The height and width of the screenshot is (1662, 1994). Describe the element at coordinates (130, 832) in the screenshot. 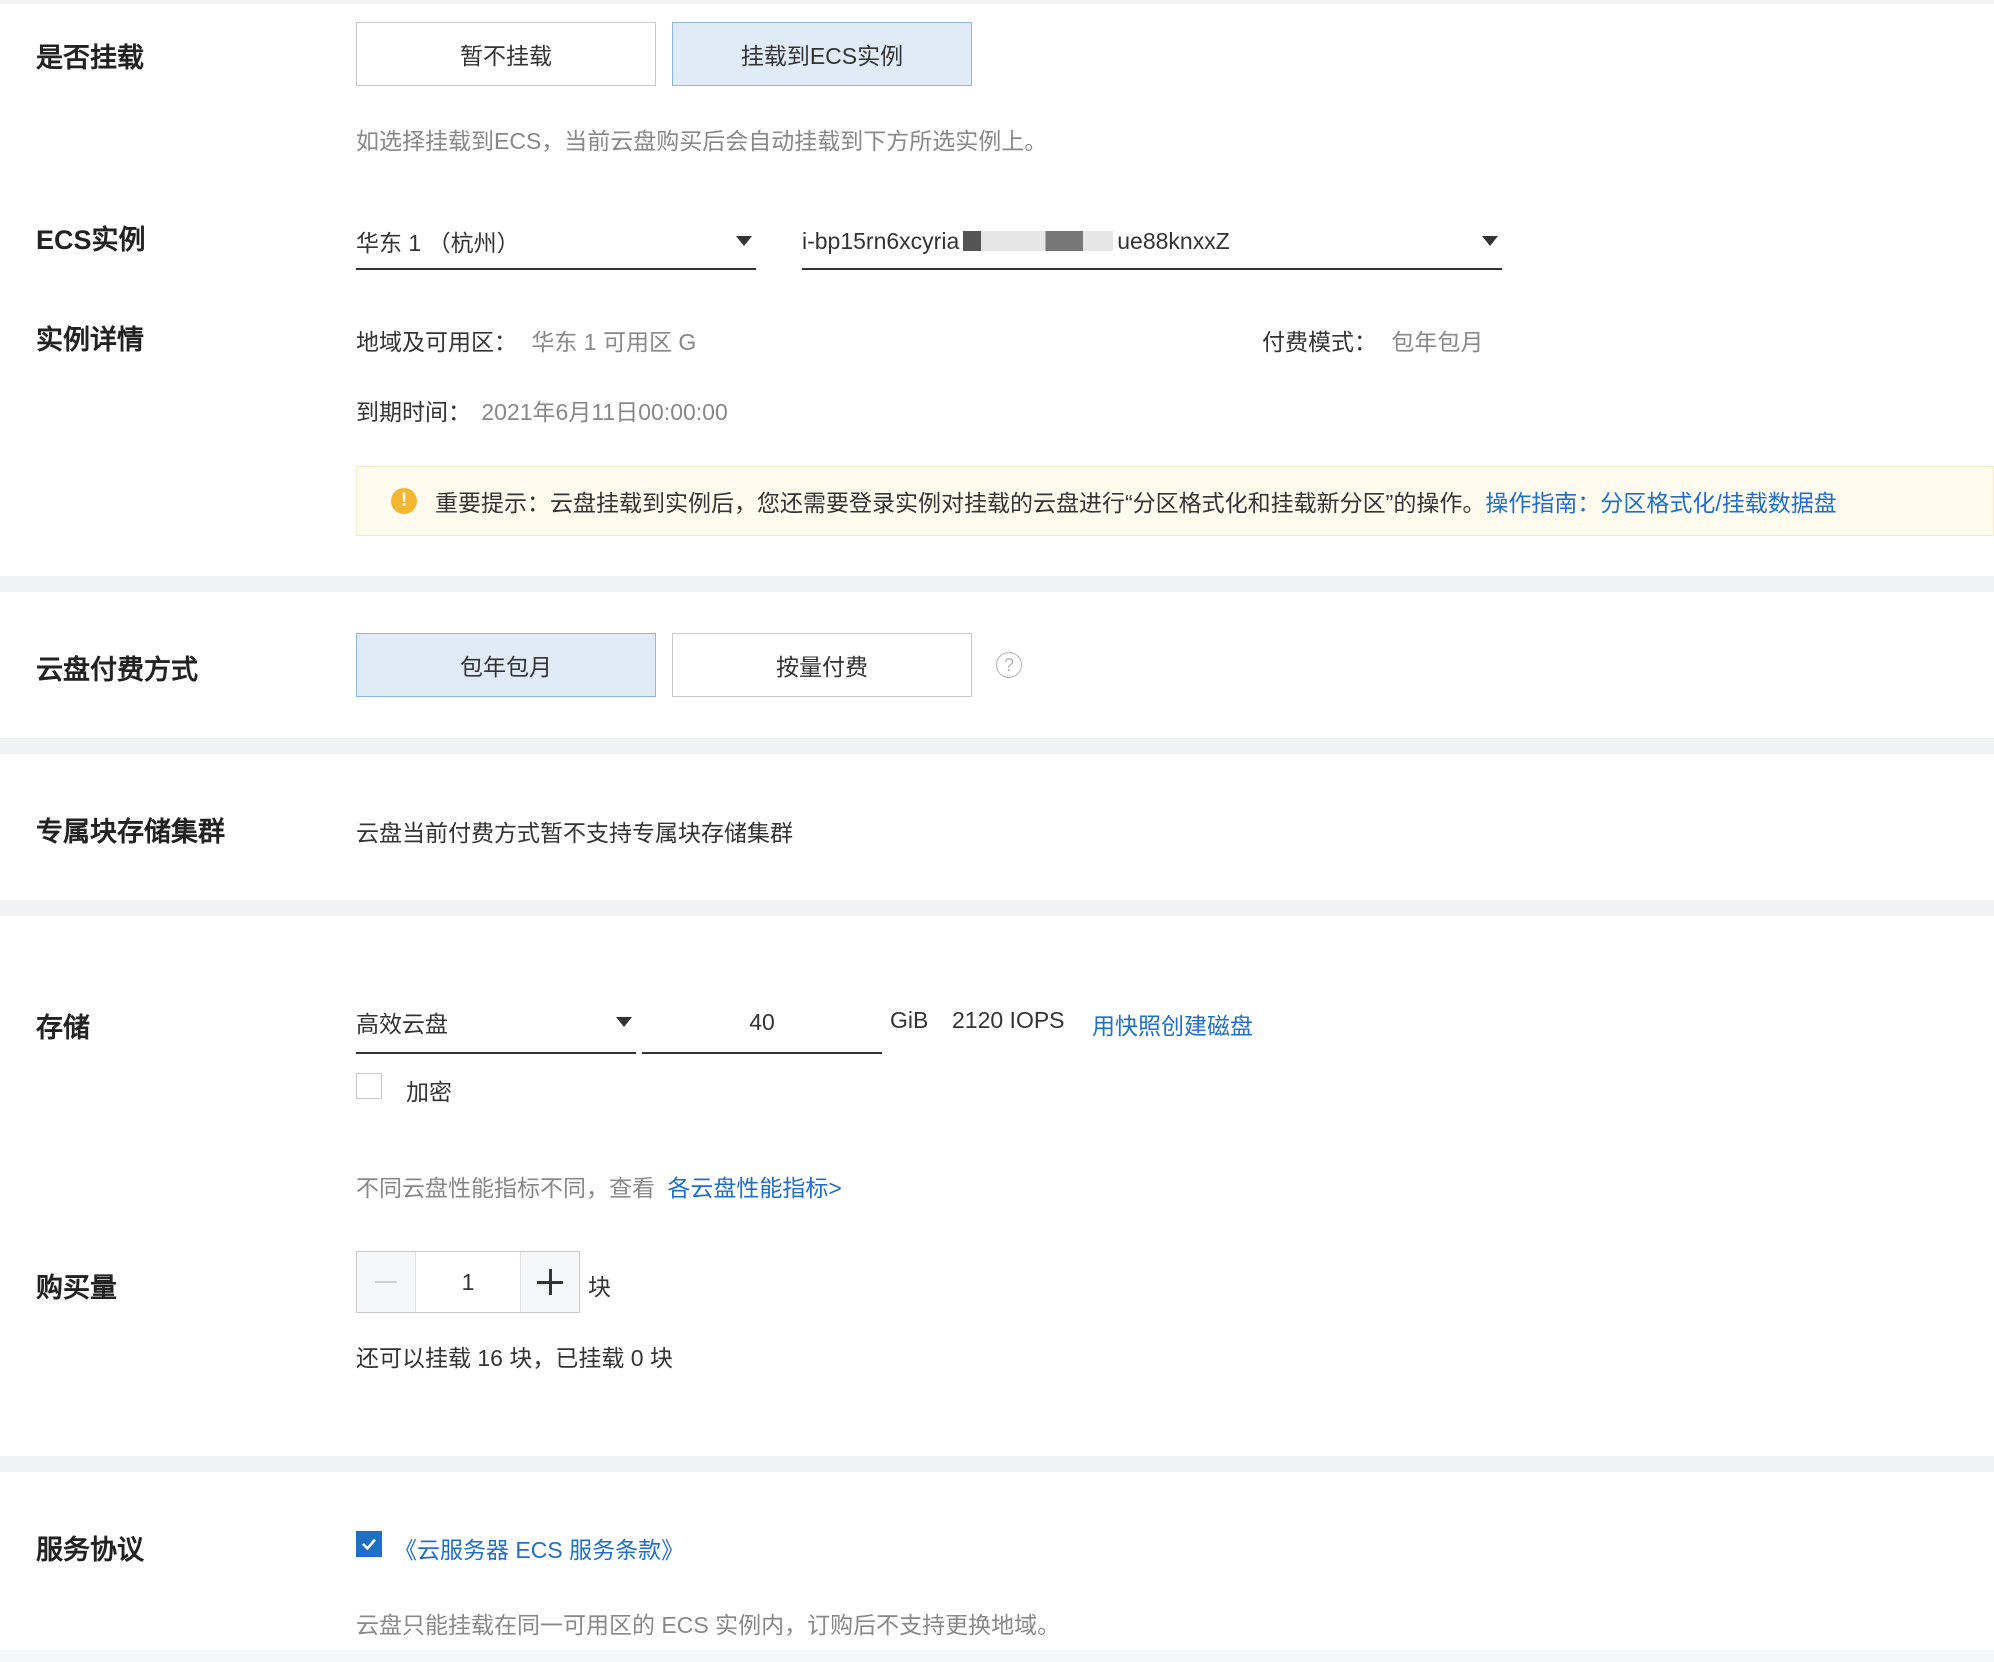

I see `dedicated-cluster-label: 专属块存储集群` at that location.